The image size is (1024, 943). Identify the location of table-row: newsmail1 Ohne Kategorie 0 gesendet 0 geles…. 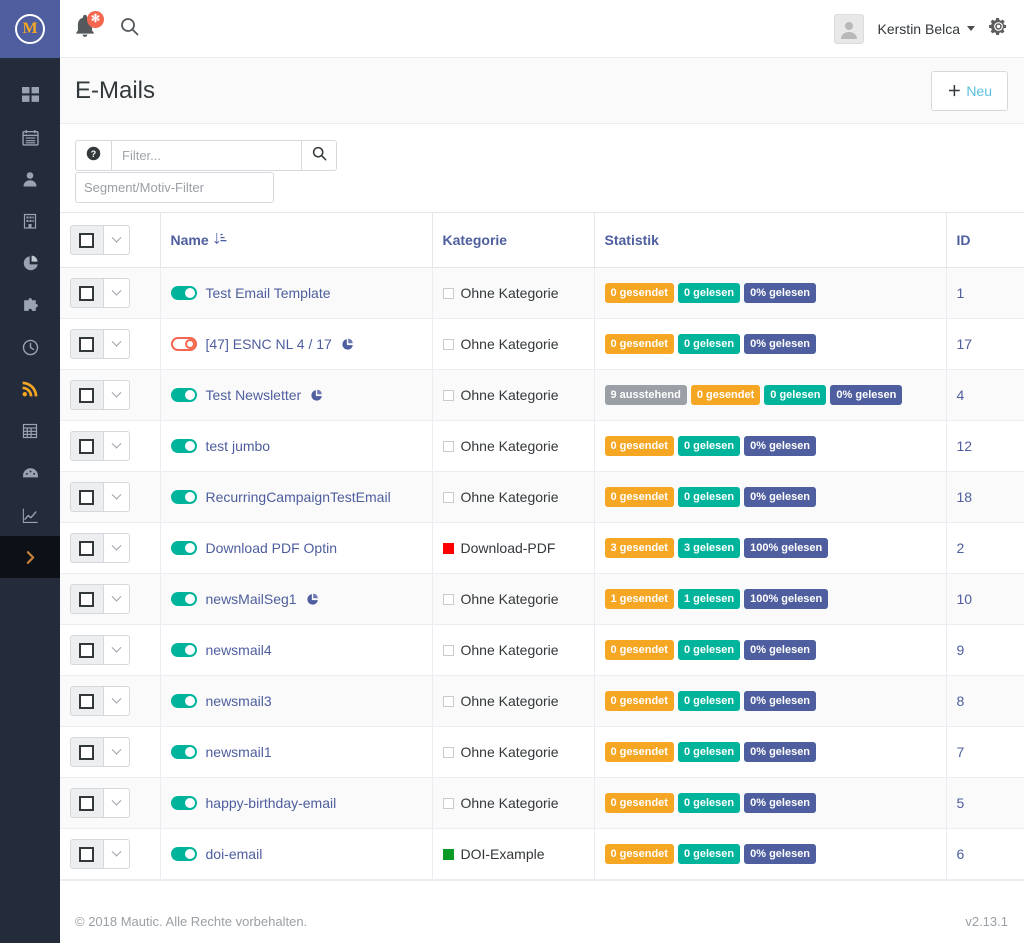
(542, 752).